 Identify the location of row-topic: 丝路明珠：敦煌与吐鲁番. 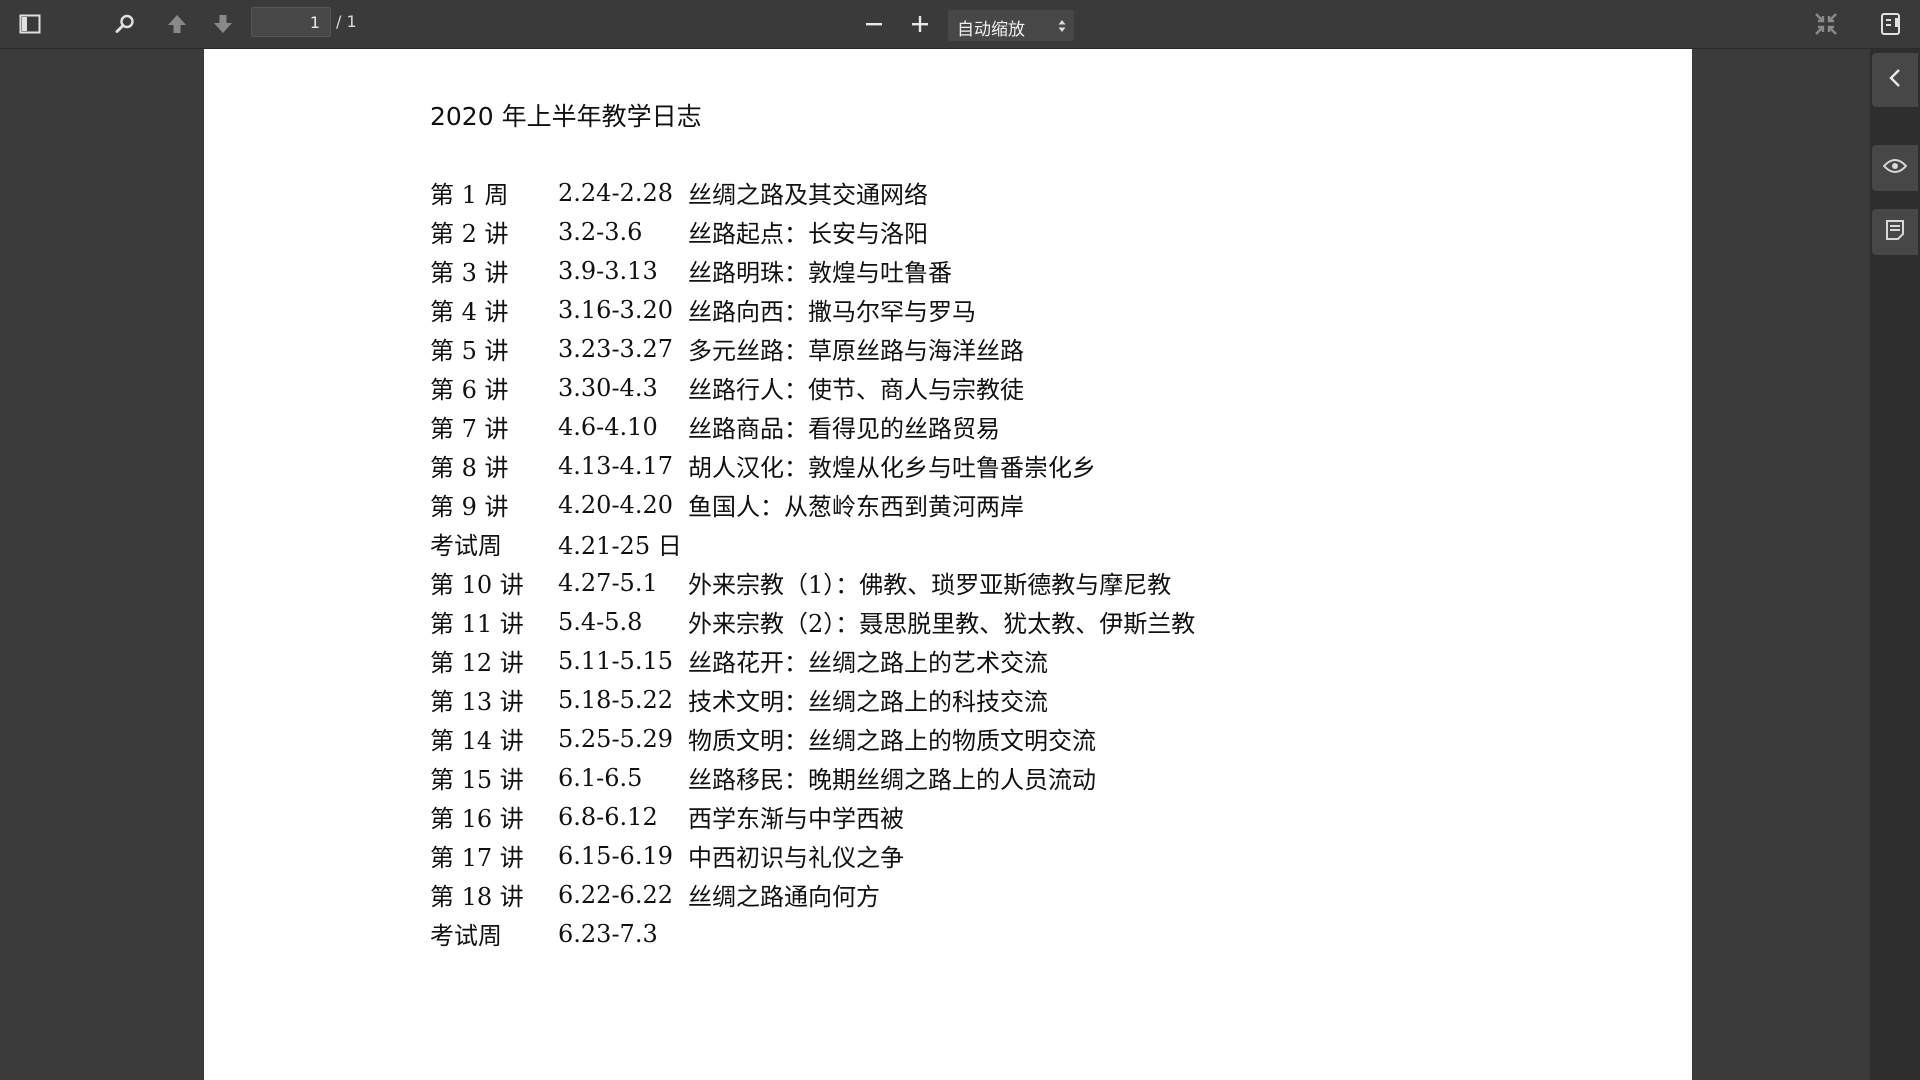
(820, 273).